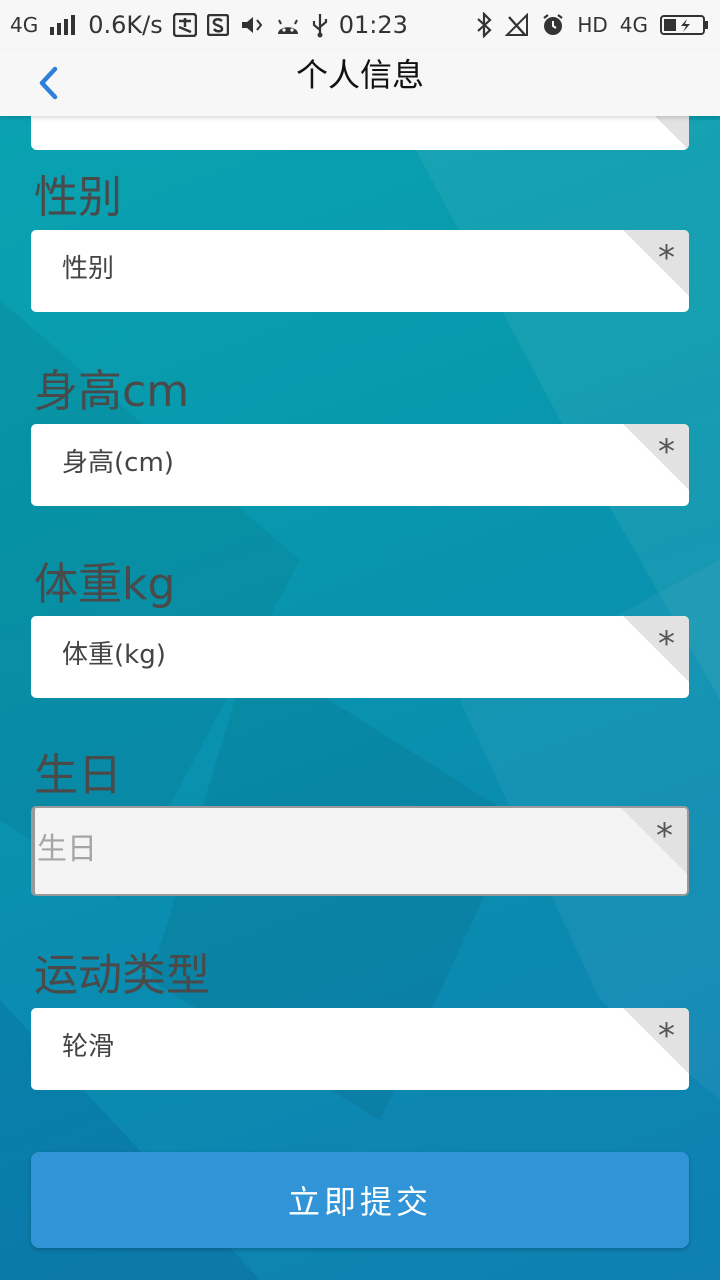 The width and height of the screenshot is (720, 1280). What do you see at coordinates (359, 75) in the screenshot?
I see `page-title: 个人信息` at bounding box center [359, 75].